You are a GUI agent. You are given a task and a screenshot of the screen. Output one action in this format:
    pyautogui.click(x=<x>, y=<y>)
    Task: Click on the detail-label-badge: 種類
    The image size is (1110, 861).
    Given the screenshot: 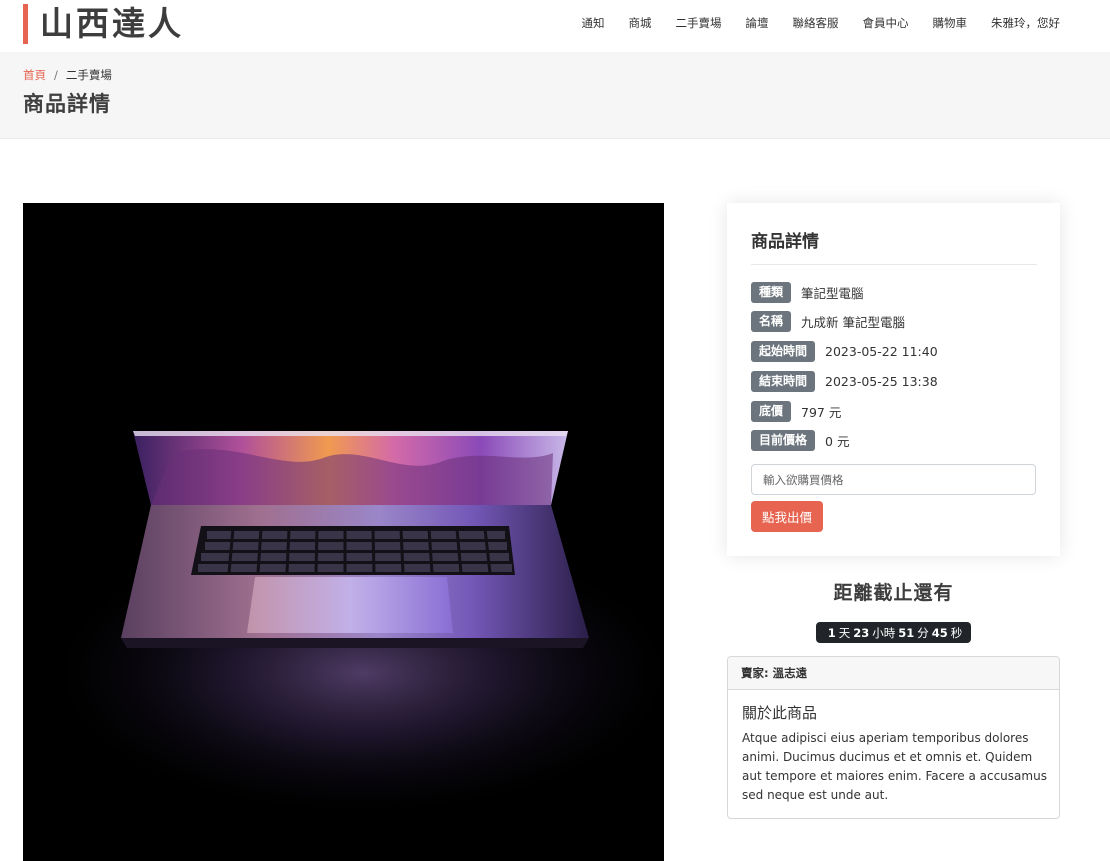 What is the action you would take?
    pyautogui.click(x=771, y=292)
    